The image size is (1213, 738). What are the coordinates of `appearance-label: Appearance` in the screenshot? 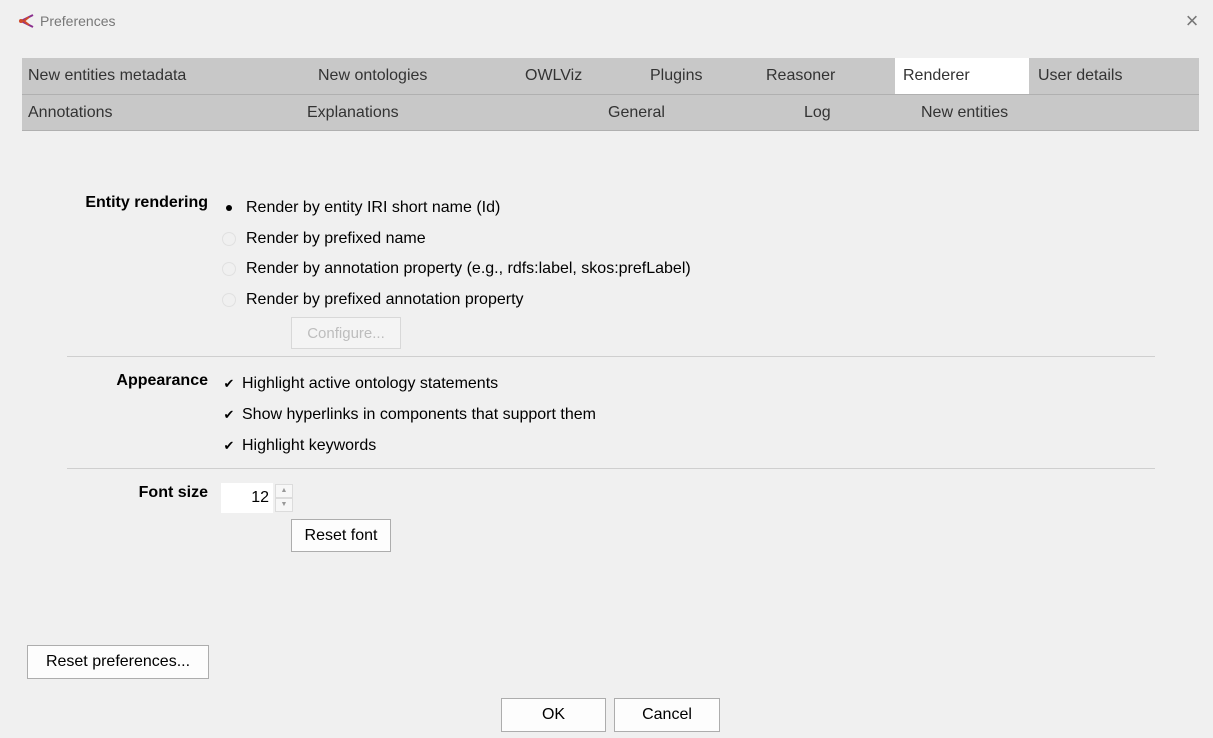 It's located at (162, 380).